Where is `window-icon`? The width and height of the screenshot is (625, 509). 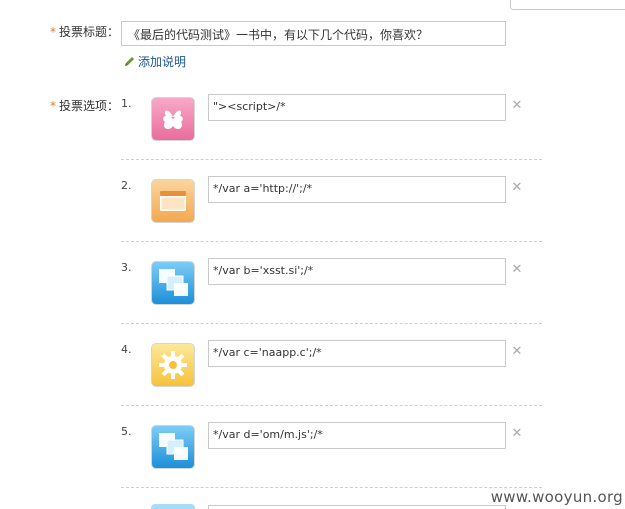 window-icon is located at coordinates (173, 201).